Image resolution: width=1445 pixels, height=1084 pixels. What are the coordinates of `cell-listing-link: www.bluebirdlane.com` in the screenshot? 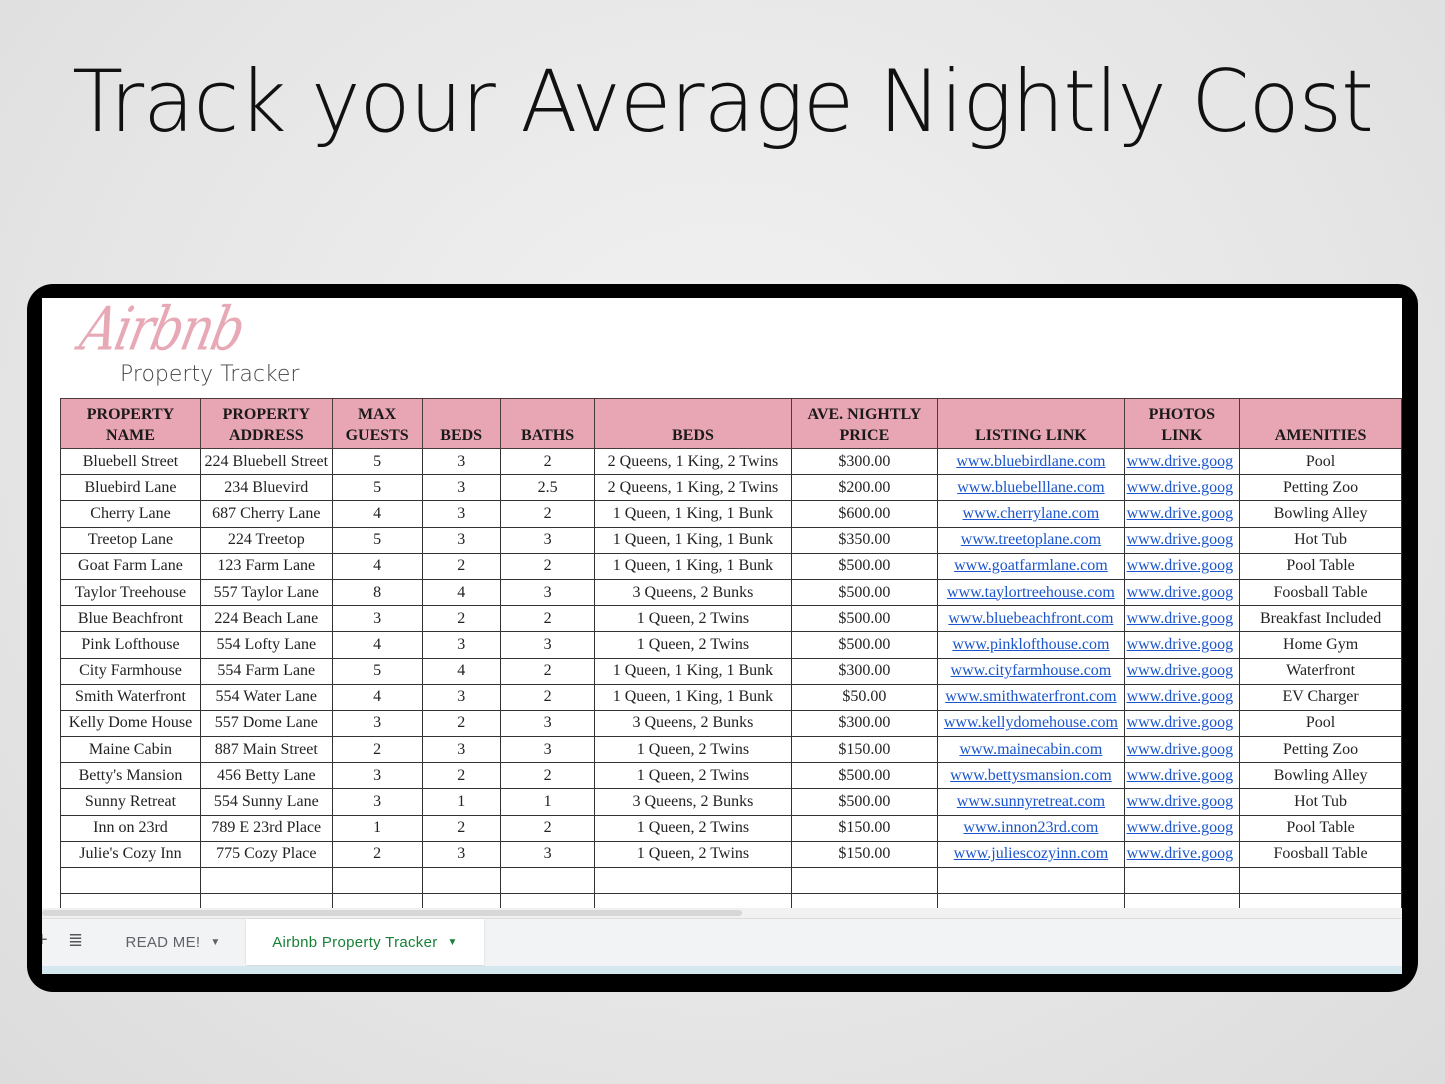 It's located at (1031, 461).